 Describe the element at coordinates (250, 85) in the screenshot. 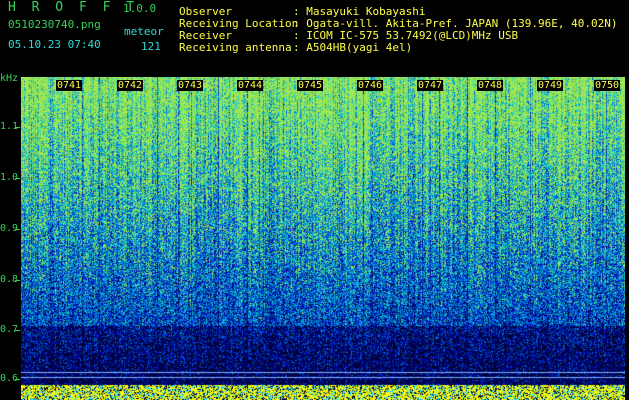

I see `x-tick-label: 0744` at that location.